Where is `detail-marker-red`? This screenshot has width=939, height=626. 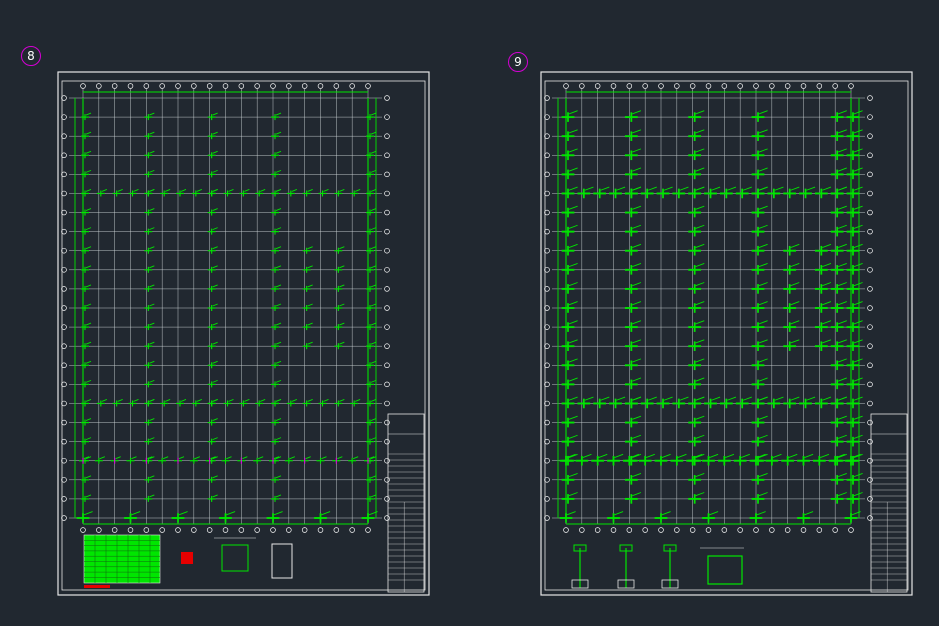
detail-marker-red is located at coordinates (187, 558).